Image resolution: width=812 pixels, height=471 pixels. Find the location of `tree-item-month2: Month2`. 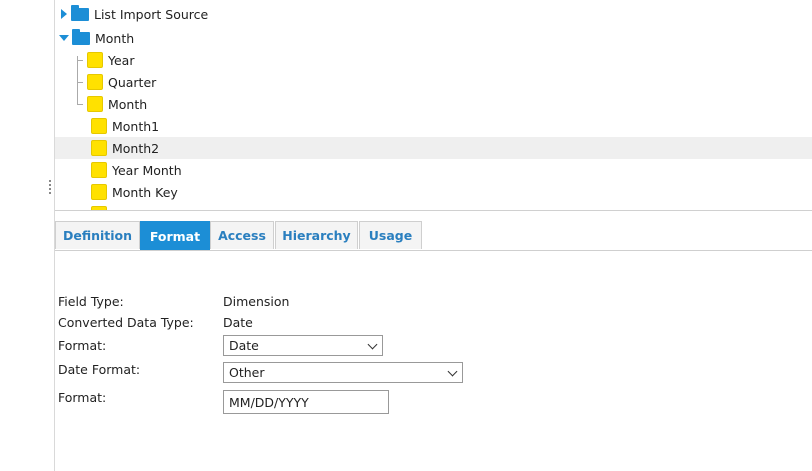

tree-item-month2: Month2 is located at coordinates (433, 148).